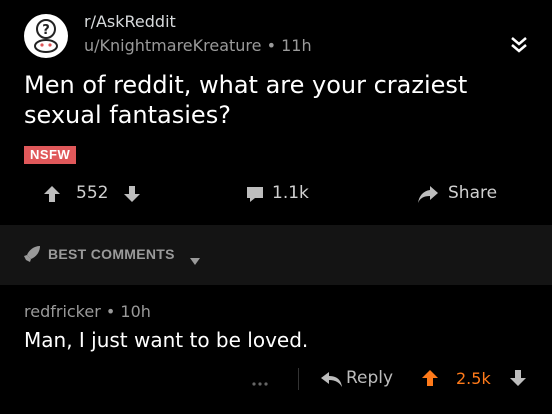 This screenshot has width=552, height=414. I want to click on share-arrow-icon, so click(428, 194).